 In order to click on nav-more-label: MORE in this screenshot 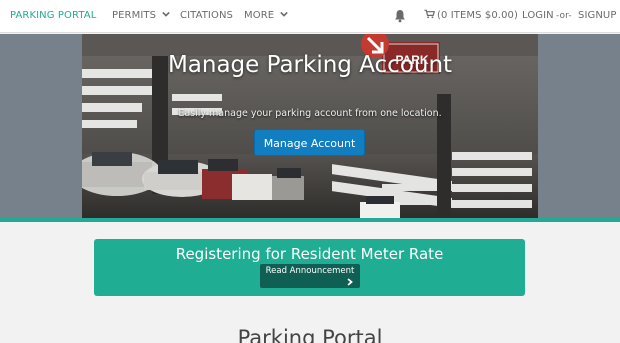, I will do `click(259, 15)`.